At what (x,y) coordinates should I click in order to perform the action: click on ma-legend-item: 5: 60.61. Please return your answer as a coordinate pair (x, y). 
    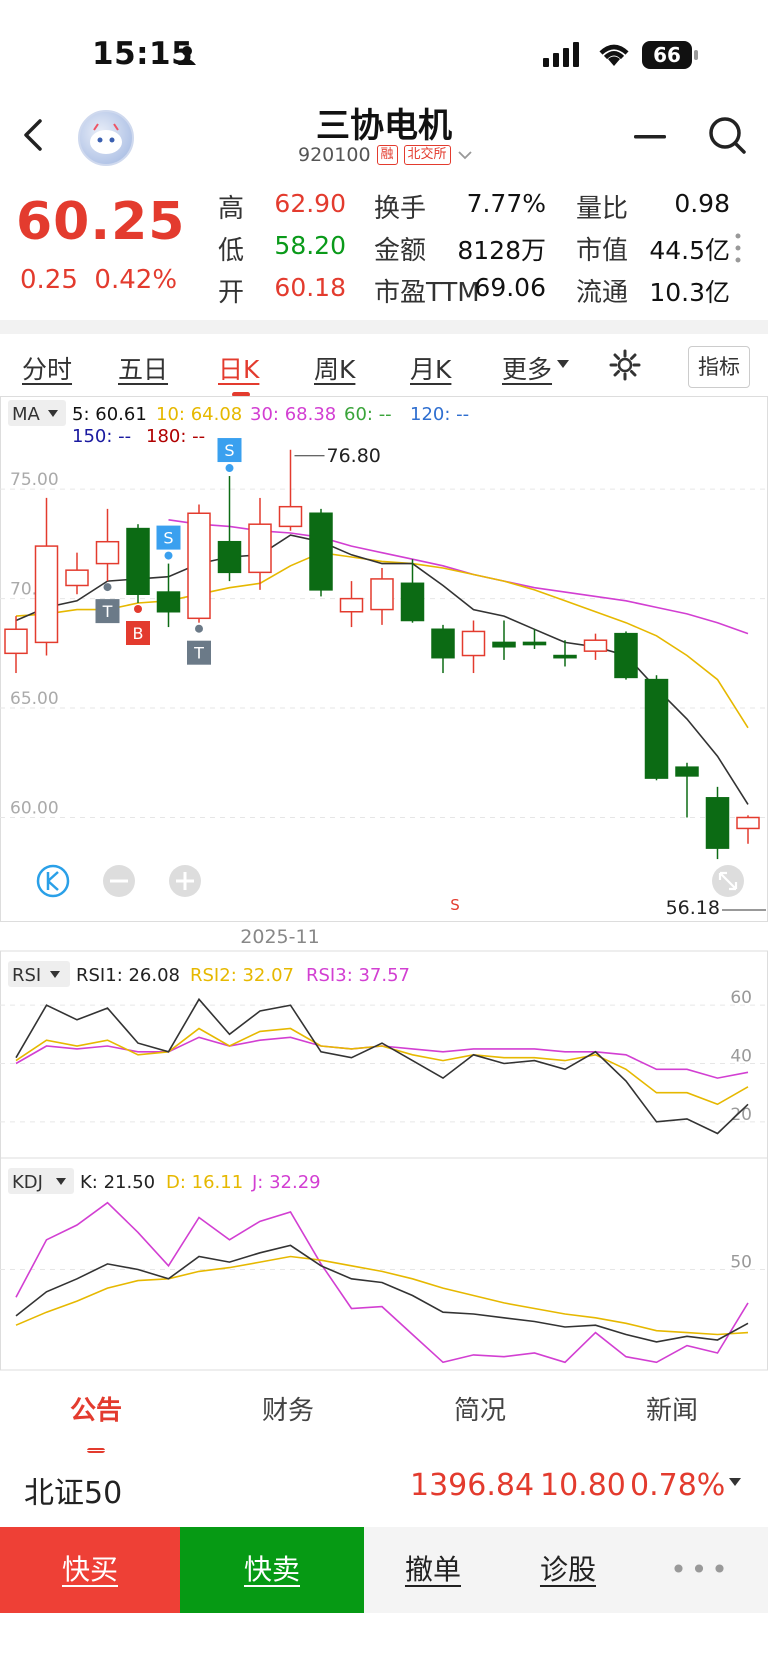
    Looking at the image, I should click on (109, 414).